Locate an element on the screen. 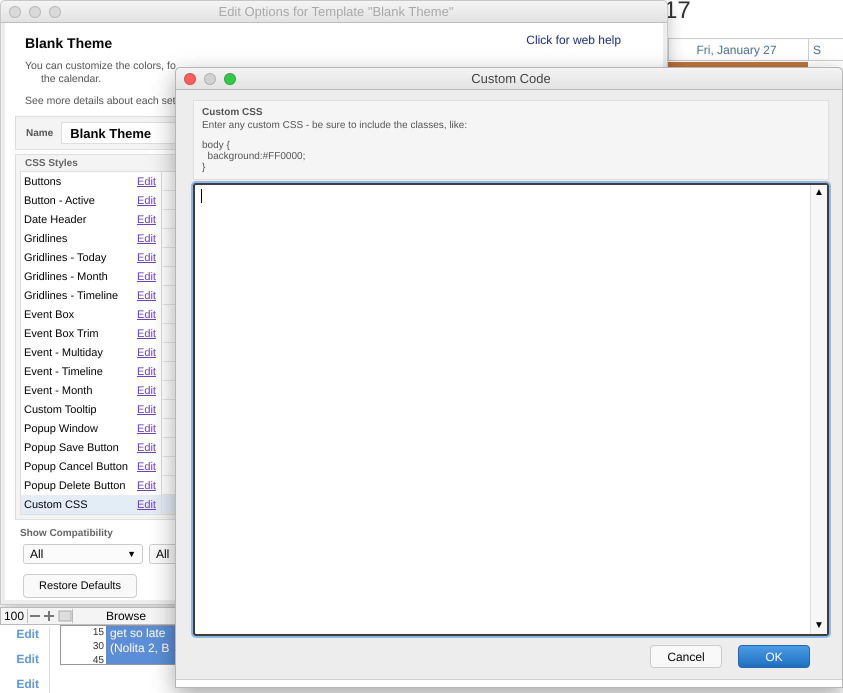 This screenshot has width=843, height=693. restore-defaults-button: Restore Defaults is located at coordinates (80, 586).